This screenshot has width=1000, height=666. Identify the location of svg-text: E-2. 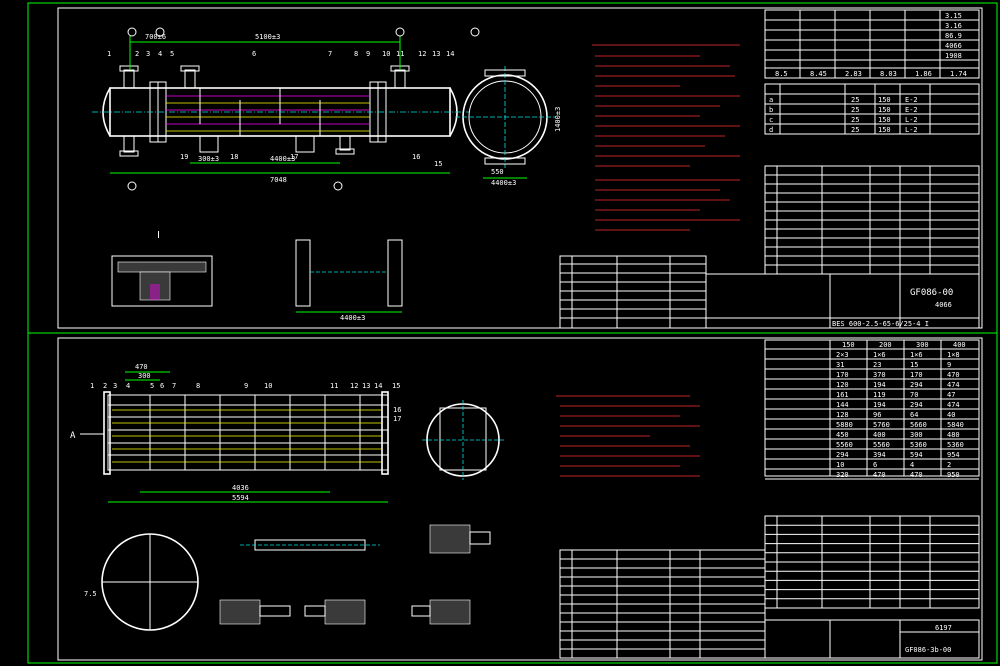
(911, 100).